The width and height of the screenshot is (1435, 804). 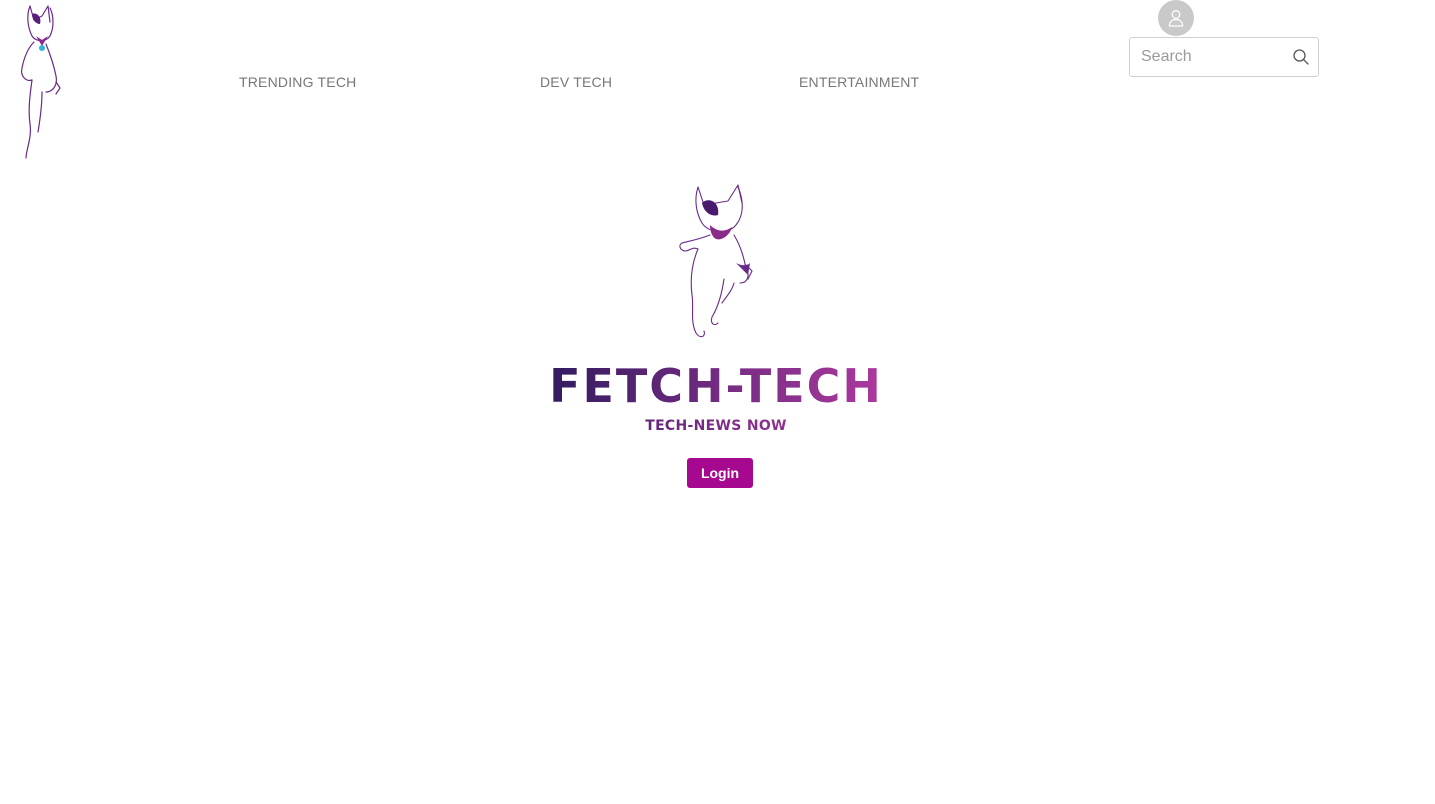 I want to click on user-icon, so click(x=1176, y=18).